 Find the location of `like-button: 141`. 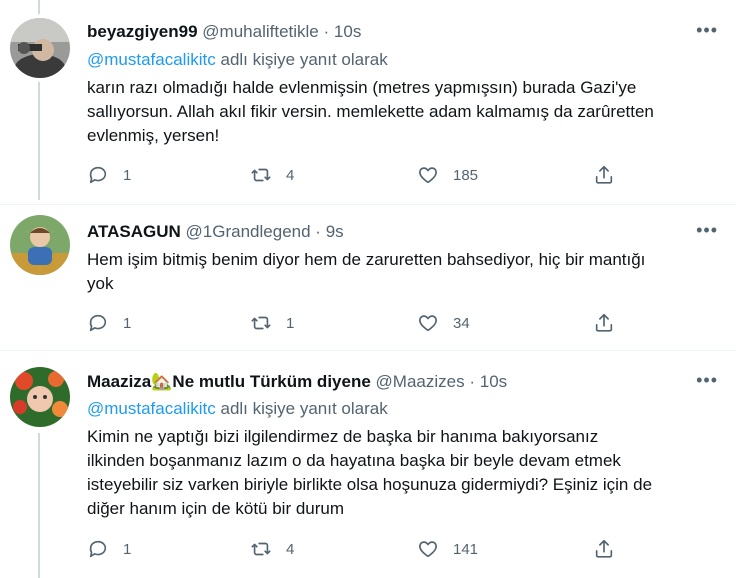

like-button: 141 is located at coordinates (447, 549).